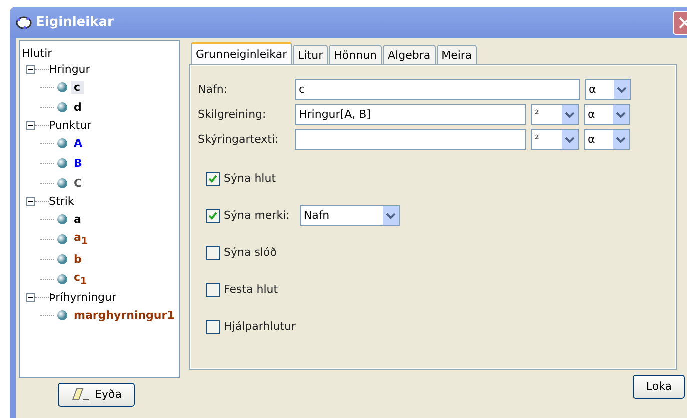 Image resolution: width=687 pixels, height=418 pixels. What do you see at coordinates (78, 143) in the screenshot?
I see `tree-item: A` at bounding box center [78, 143].